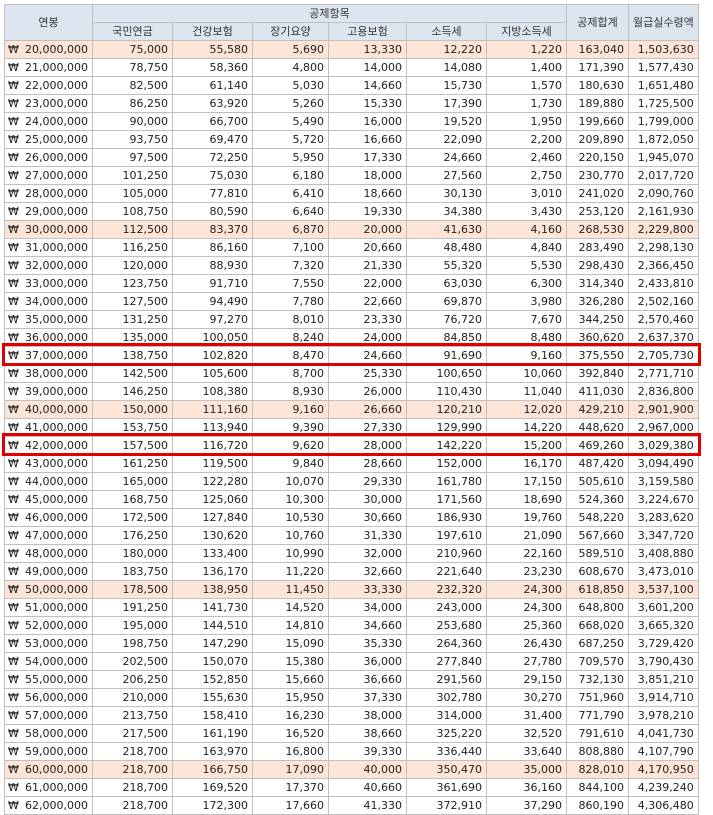 The width and height of the screenshot is (713, 815). I want to click on income-tax-cell: 24,660, so click(446, 157).